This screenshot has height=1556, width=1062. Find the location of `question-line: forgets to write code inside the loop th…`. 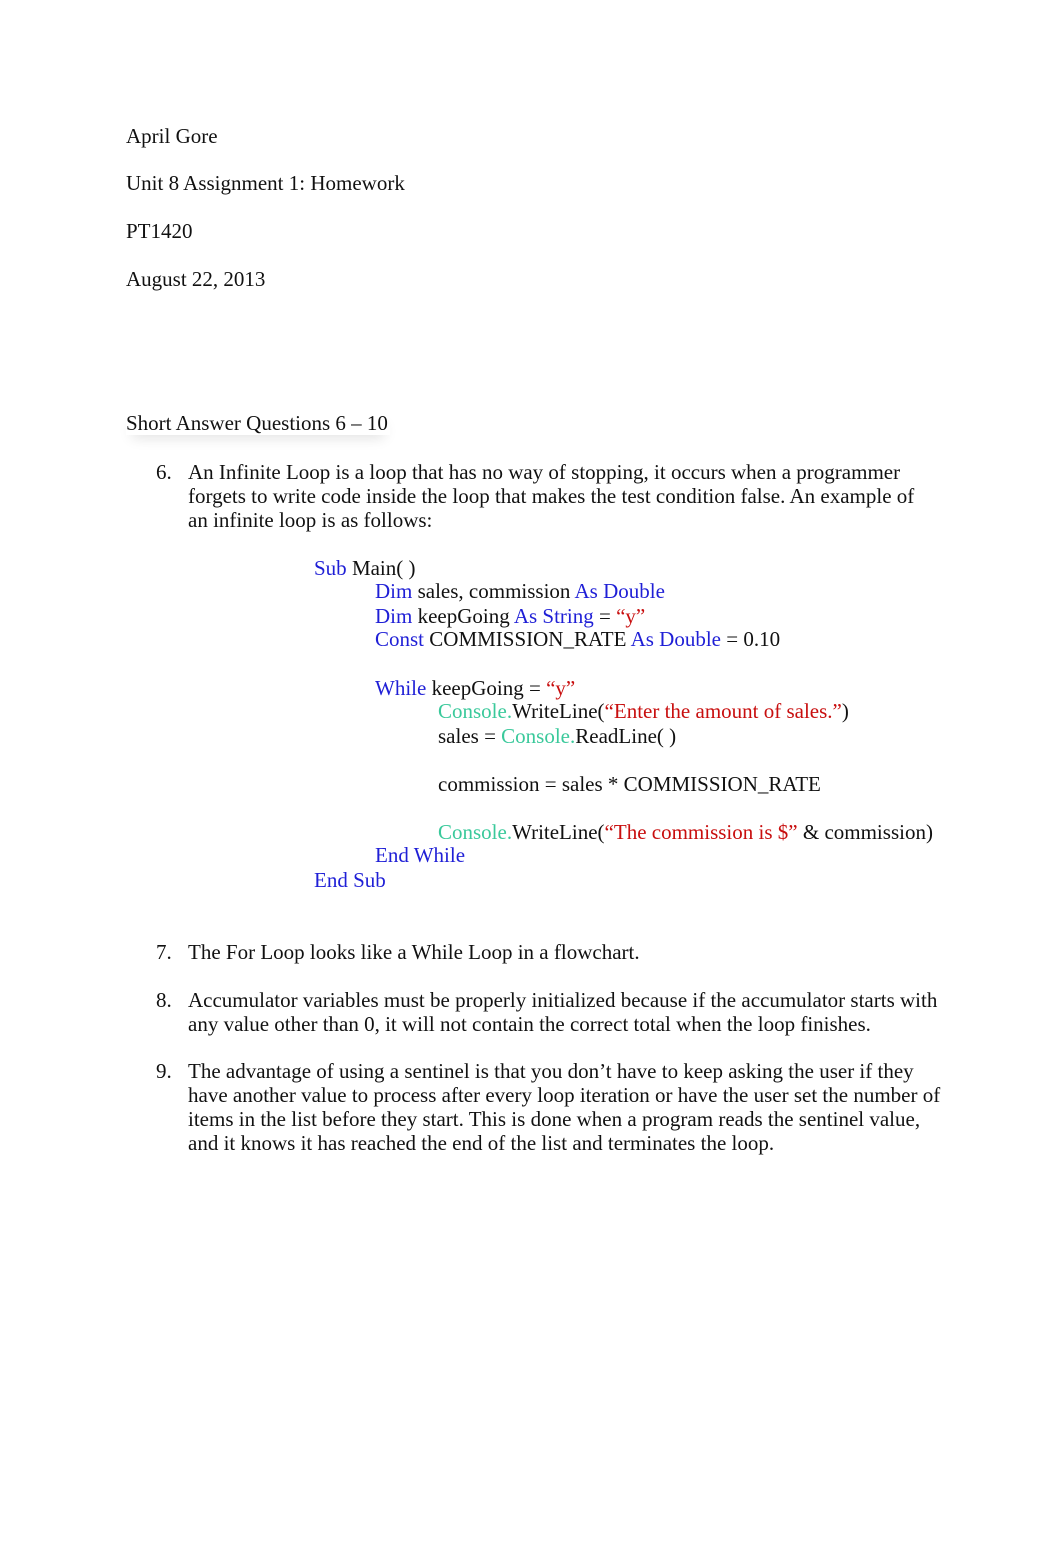

question-line: forgets to write code inside the loop th… is located at coordinates (551, 496).